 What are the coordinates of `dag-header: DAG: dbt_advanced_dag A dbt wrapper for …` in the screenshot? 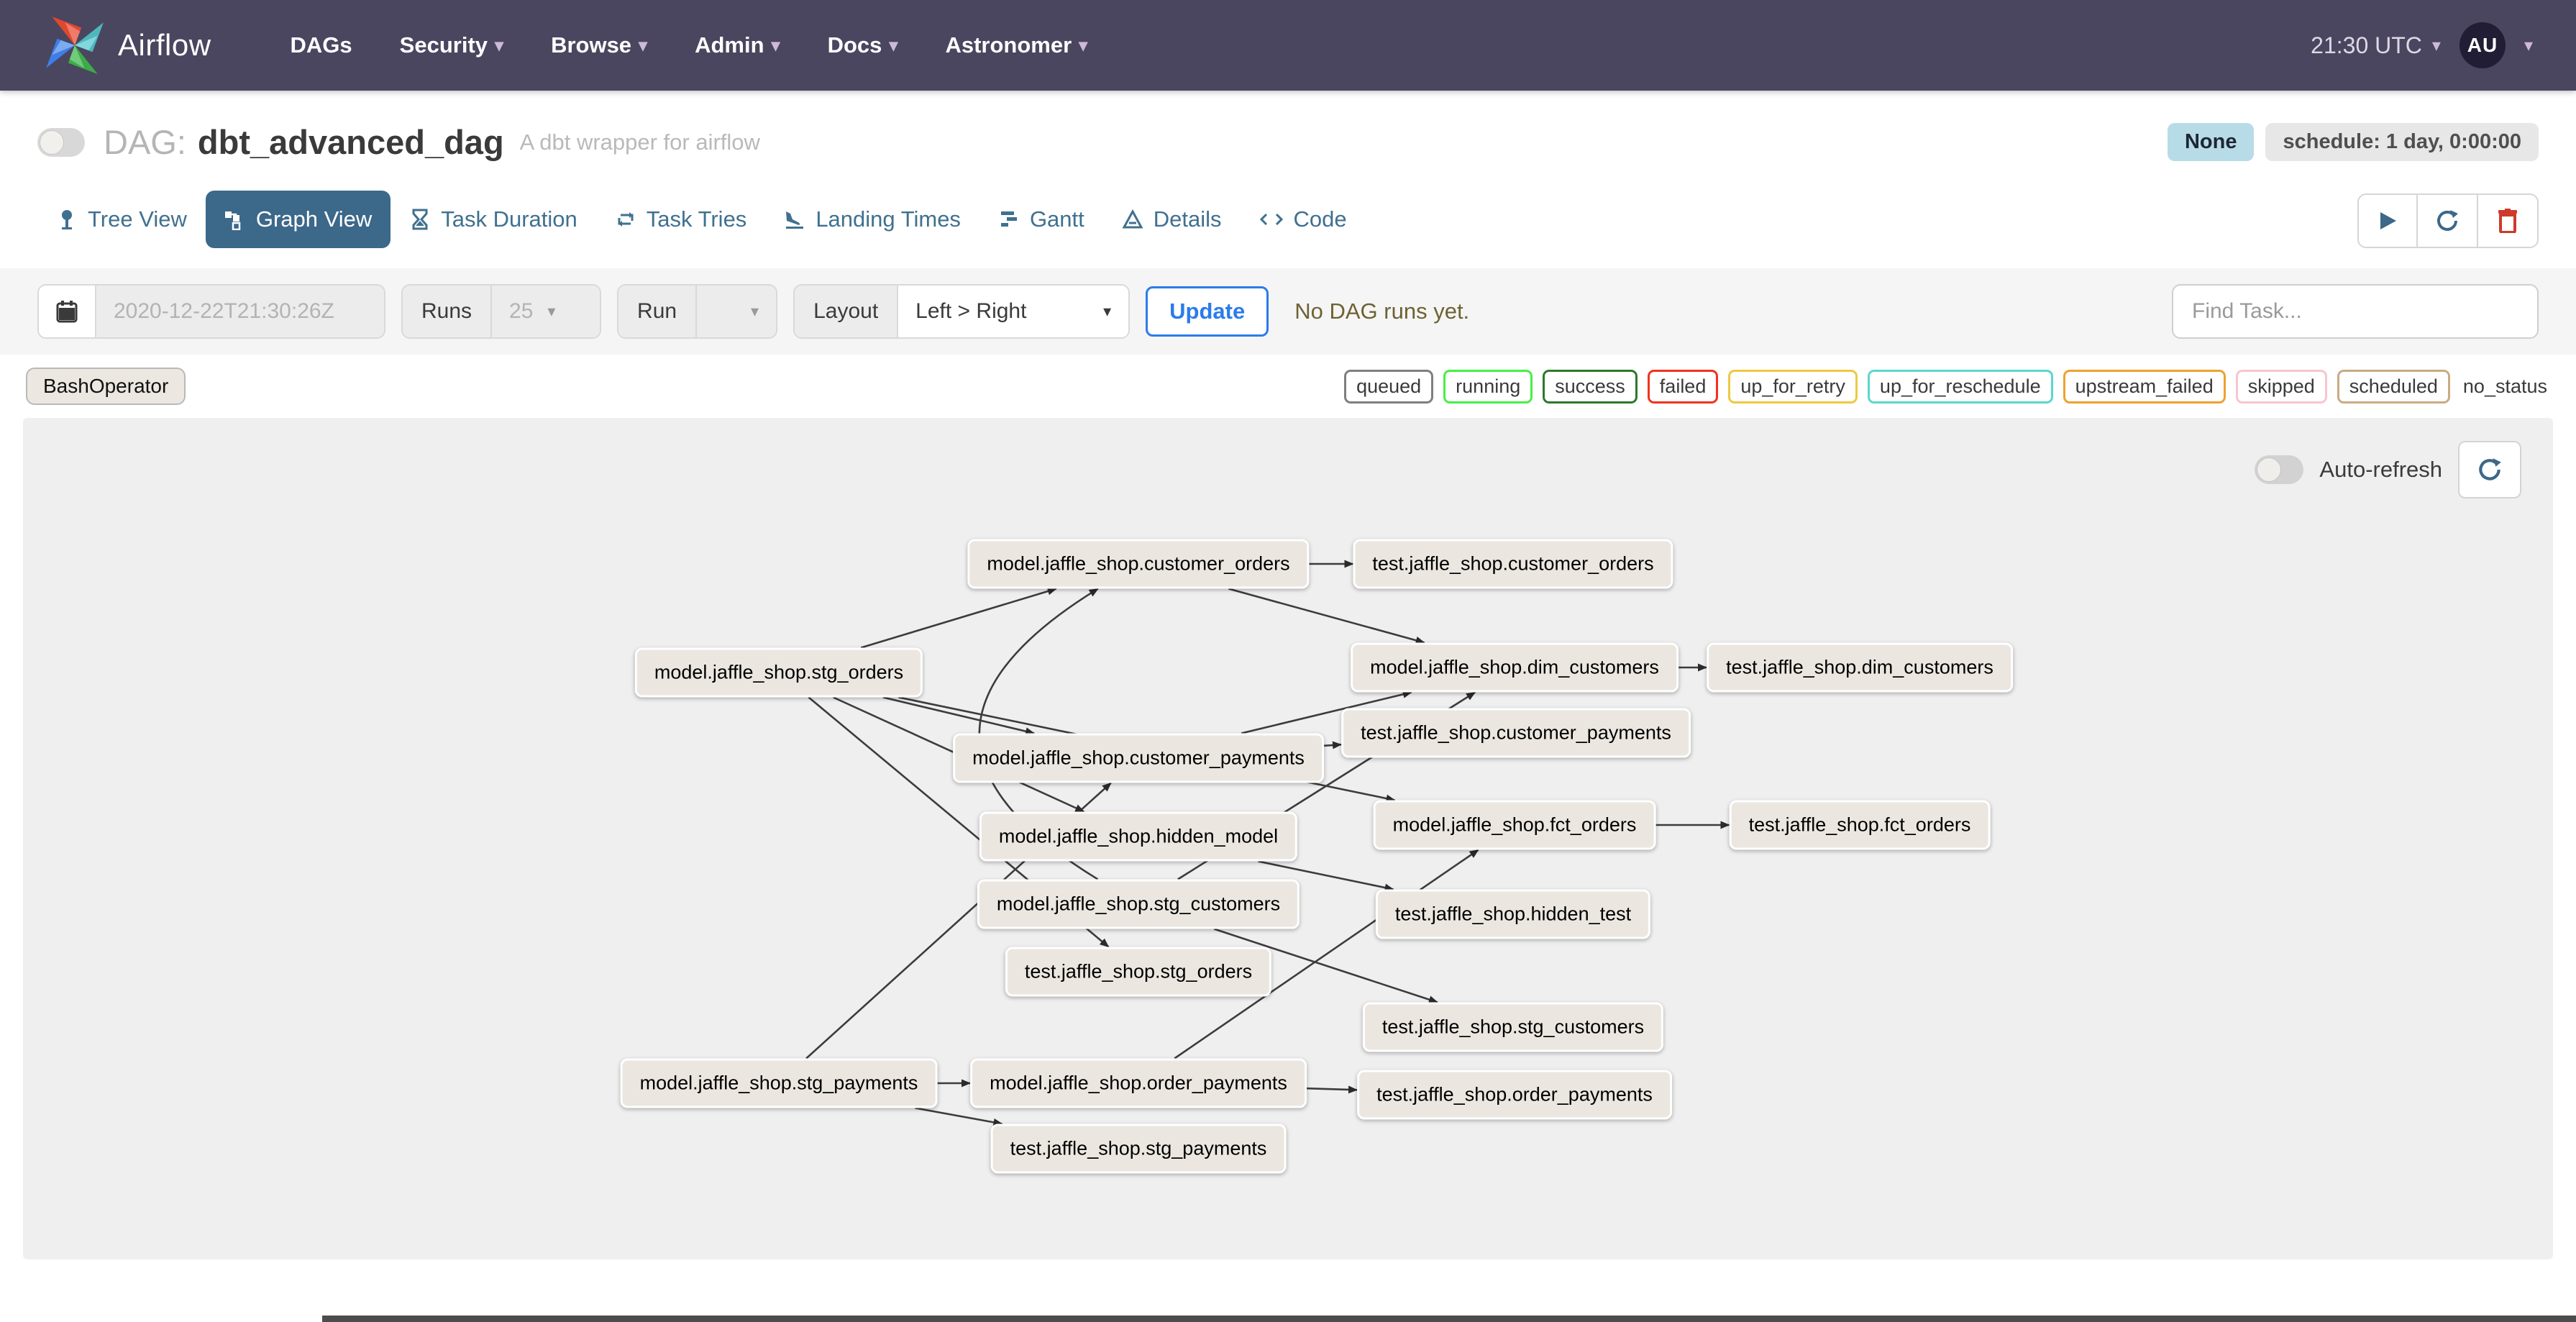 It's located at (1288, 132).